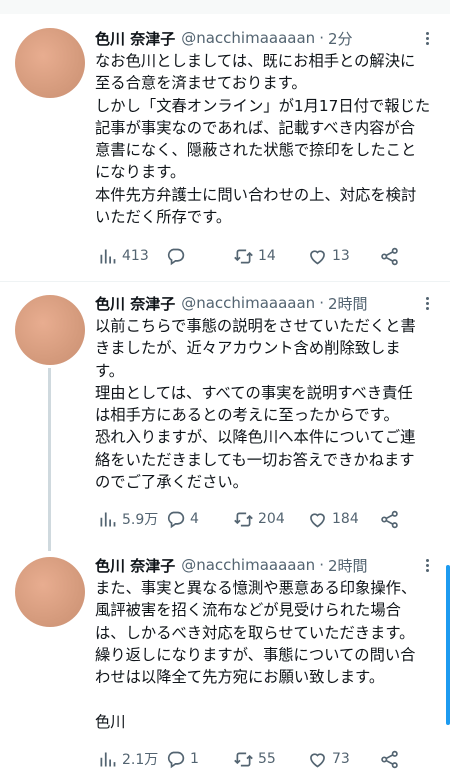 The image size is (450, 775). I want to click on tweet-line: 以前こちらで事態の説明をさせていただくと書, so click(255, 326).